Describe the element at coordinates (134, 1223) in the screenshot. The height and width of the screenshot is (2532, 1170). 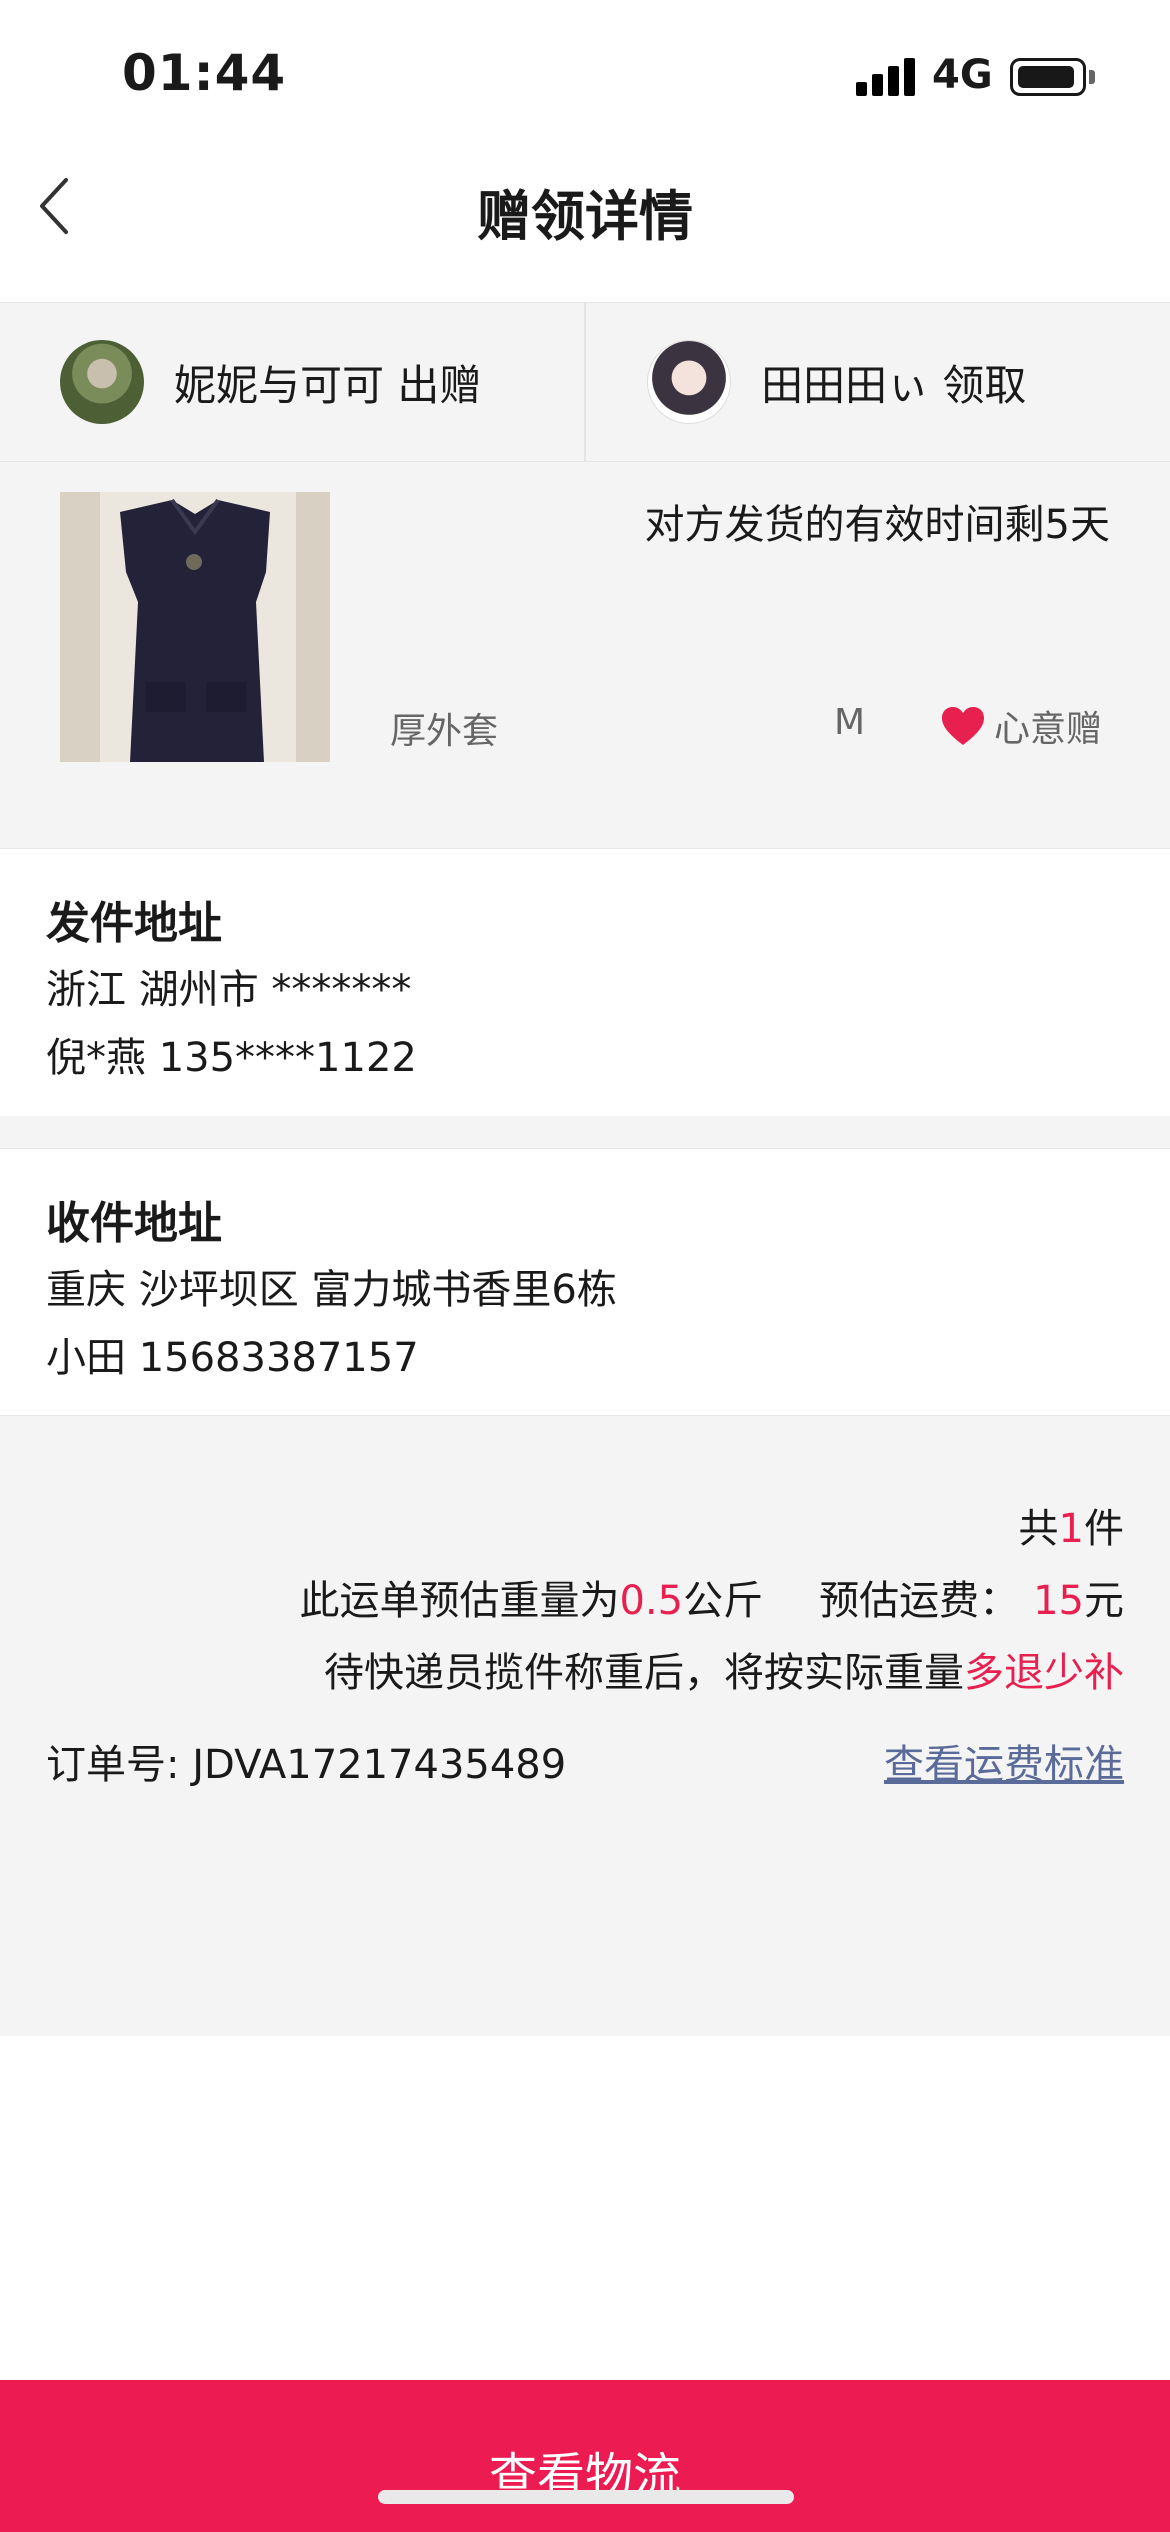
I see `receiver-address-title: 收件地址` at that location.